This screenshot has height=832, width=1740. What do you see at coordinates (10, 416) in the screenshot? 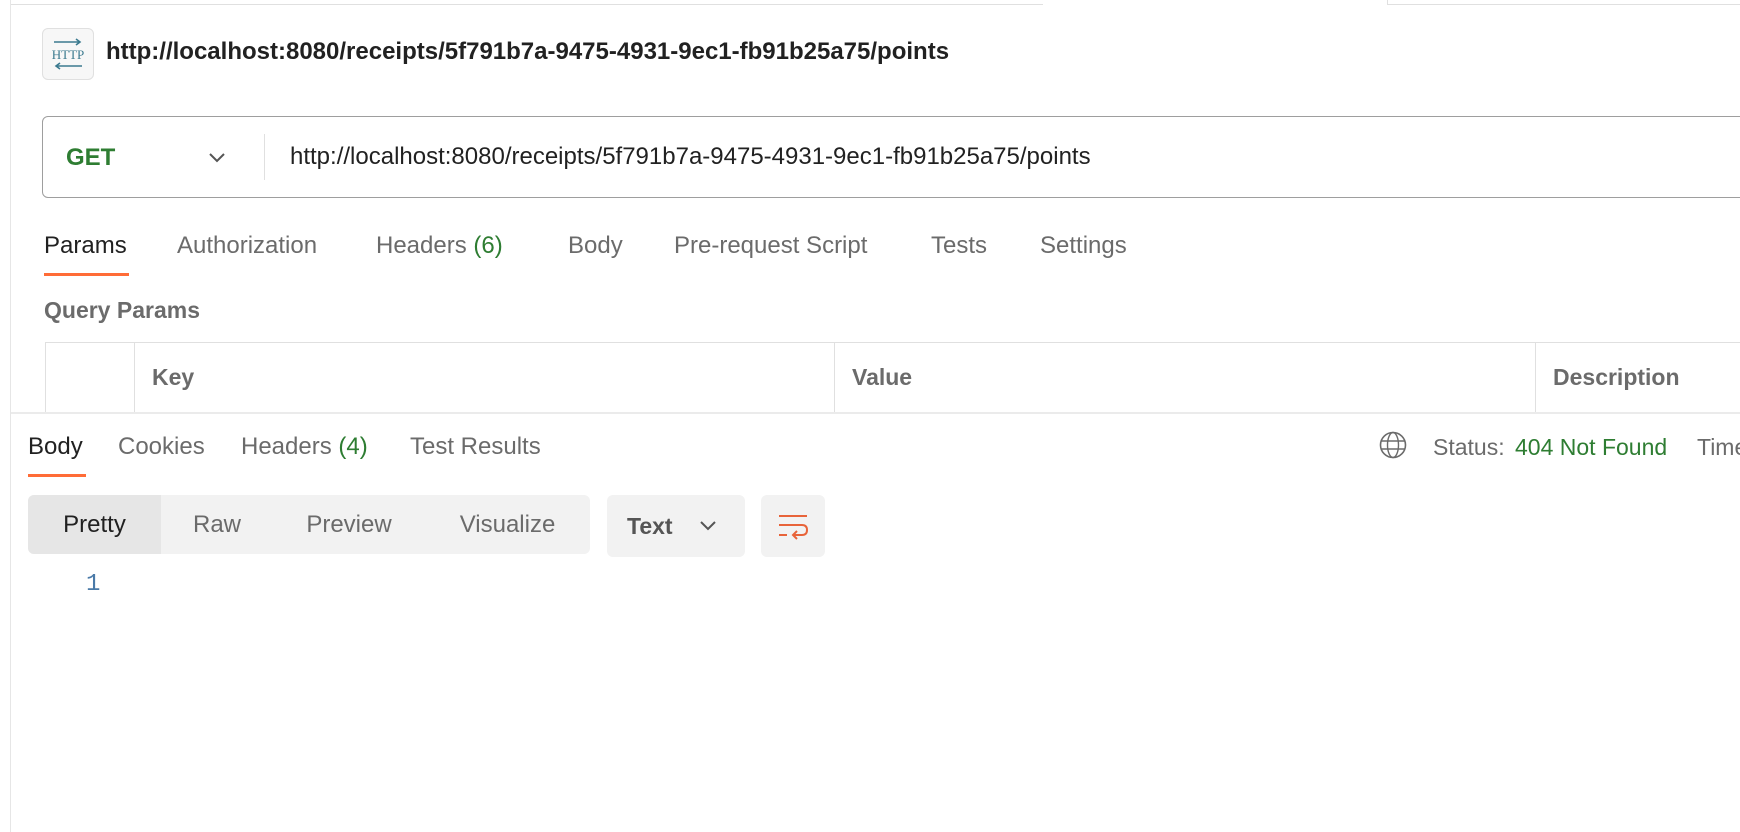
I see `left-panel-border` at bounding box center [10, 416].